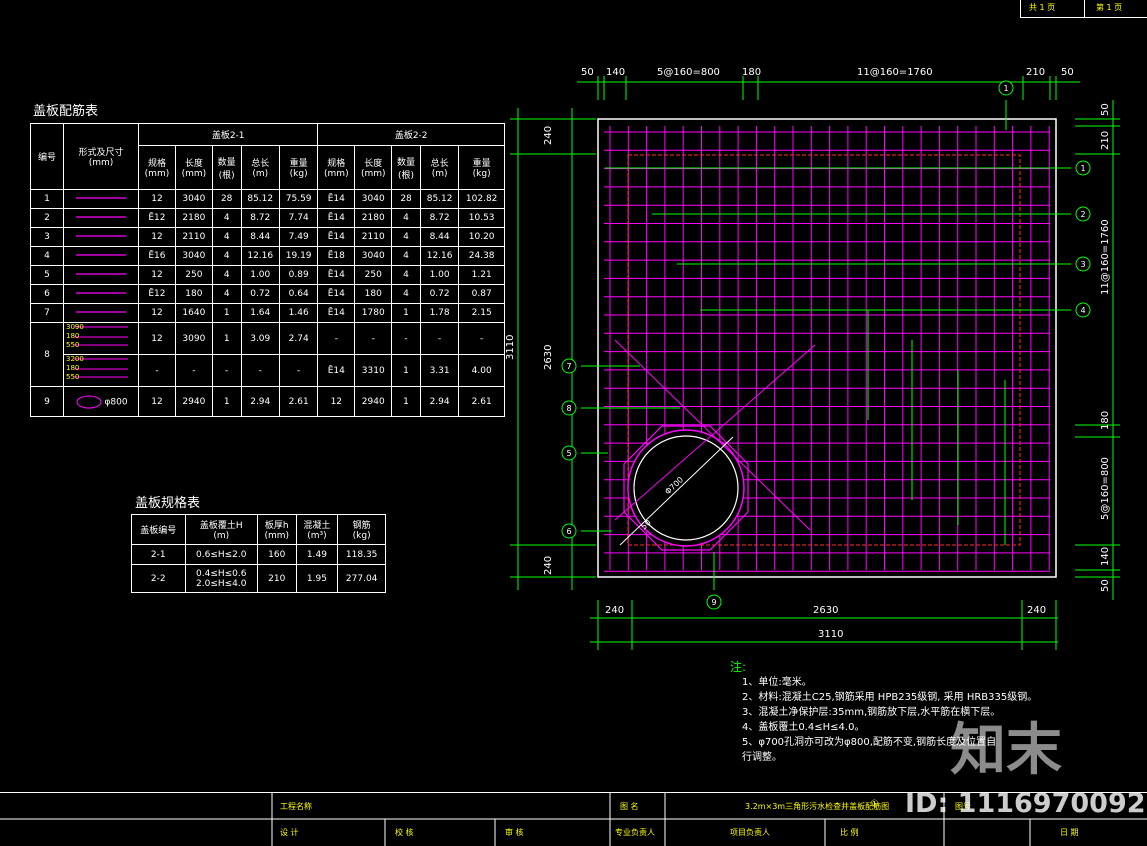  What do you see at coordinates (635, 832) in the screenshot?
I see `chief-label: 专业负责人` at bounding box center [635, 832].